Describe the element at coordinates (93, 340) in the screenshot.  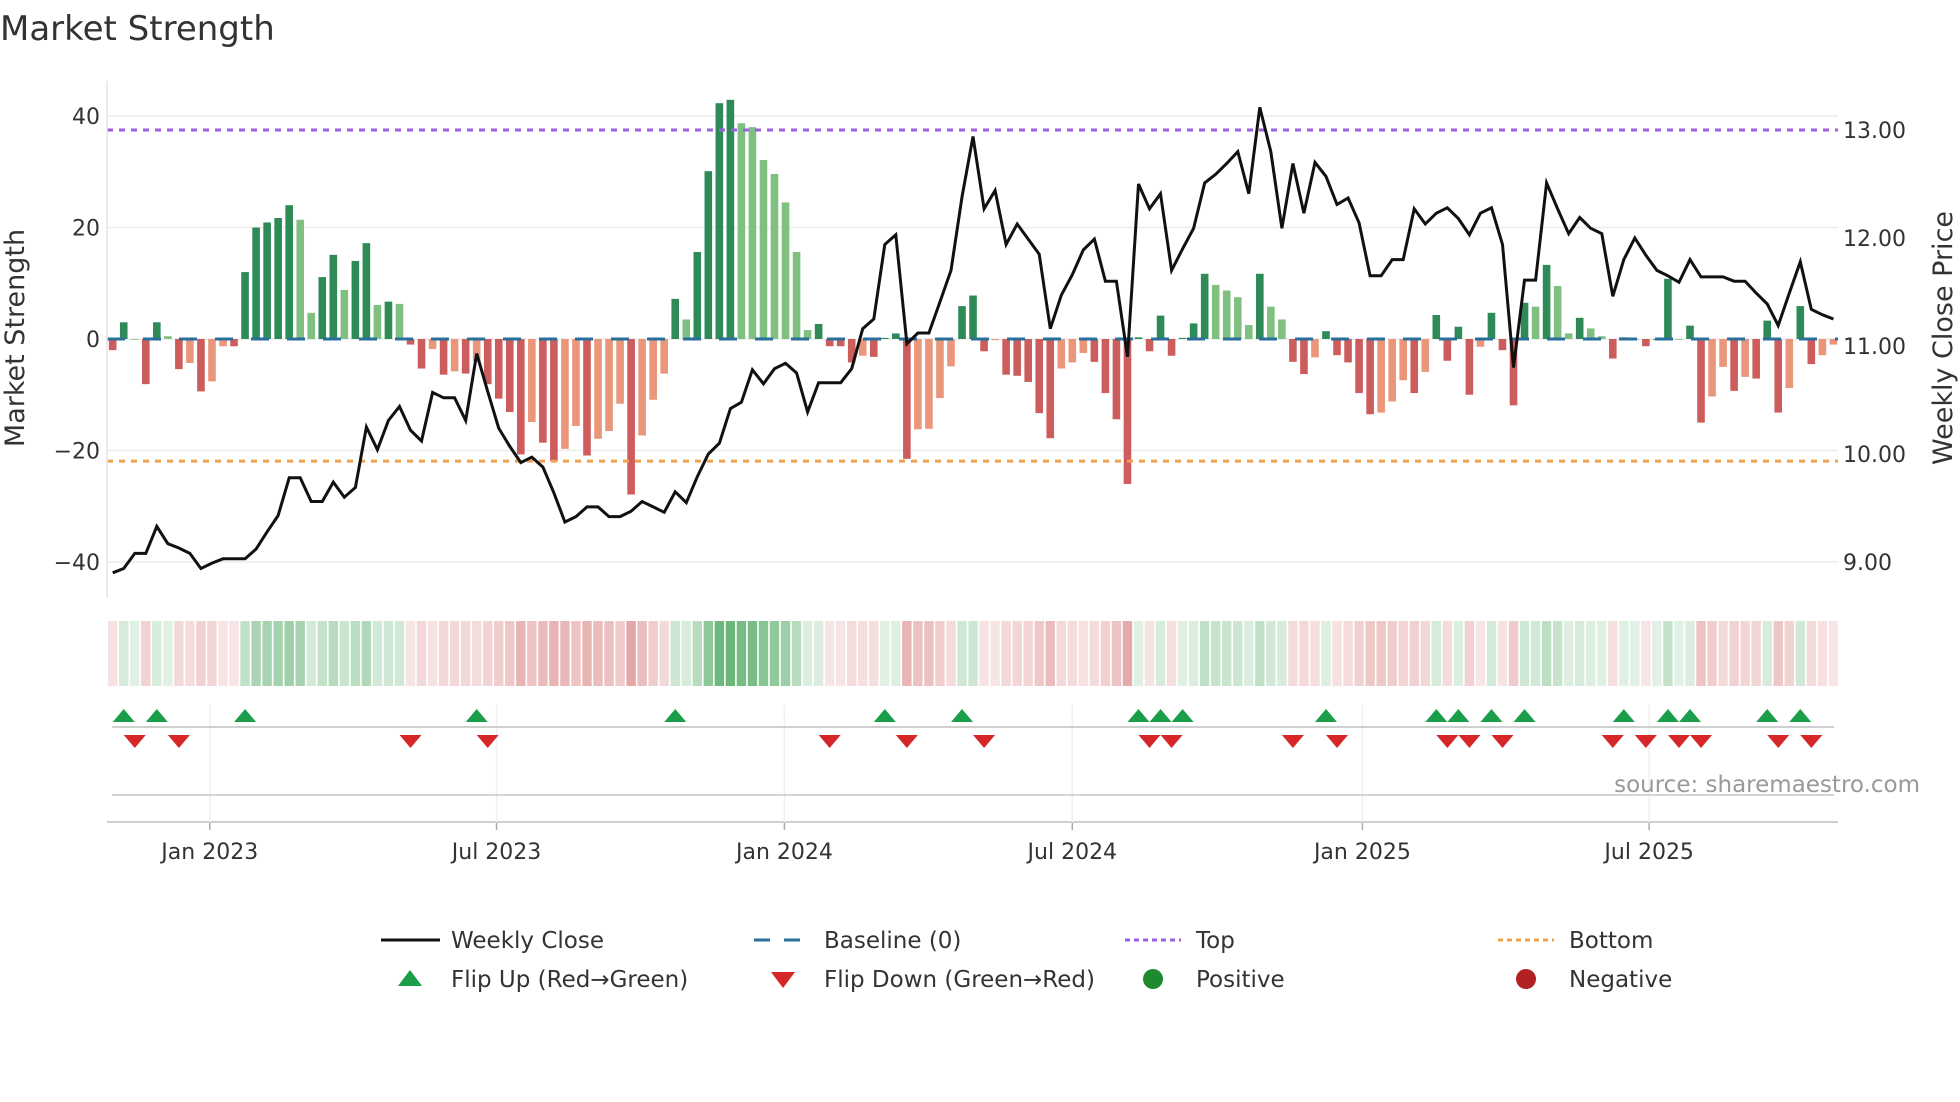
I see `y-tick-label: 0` at that location.